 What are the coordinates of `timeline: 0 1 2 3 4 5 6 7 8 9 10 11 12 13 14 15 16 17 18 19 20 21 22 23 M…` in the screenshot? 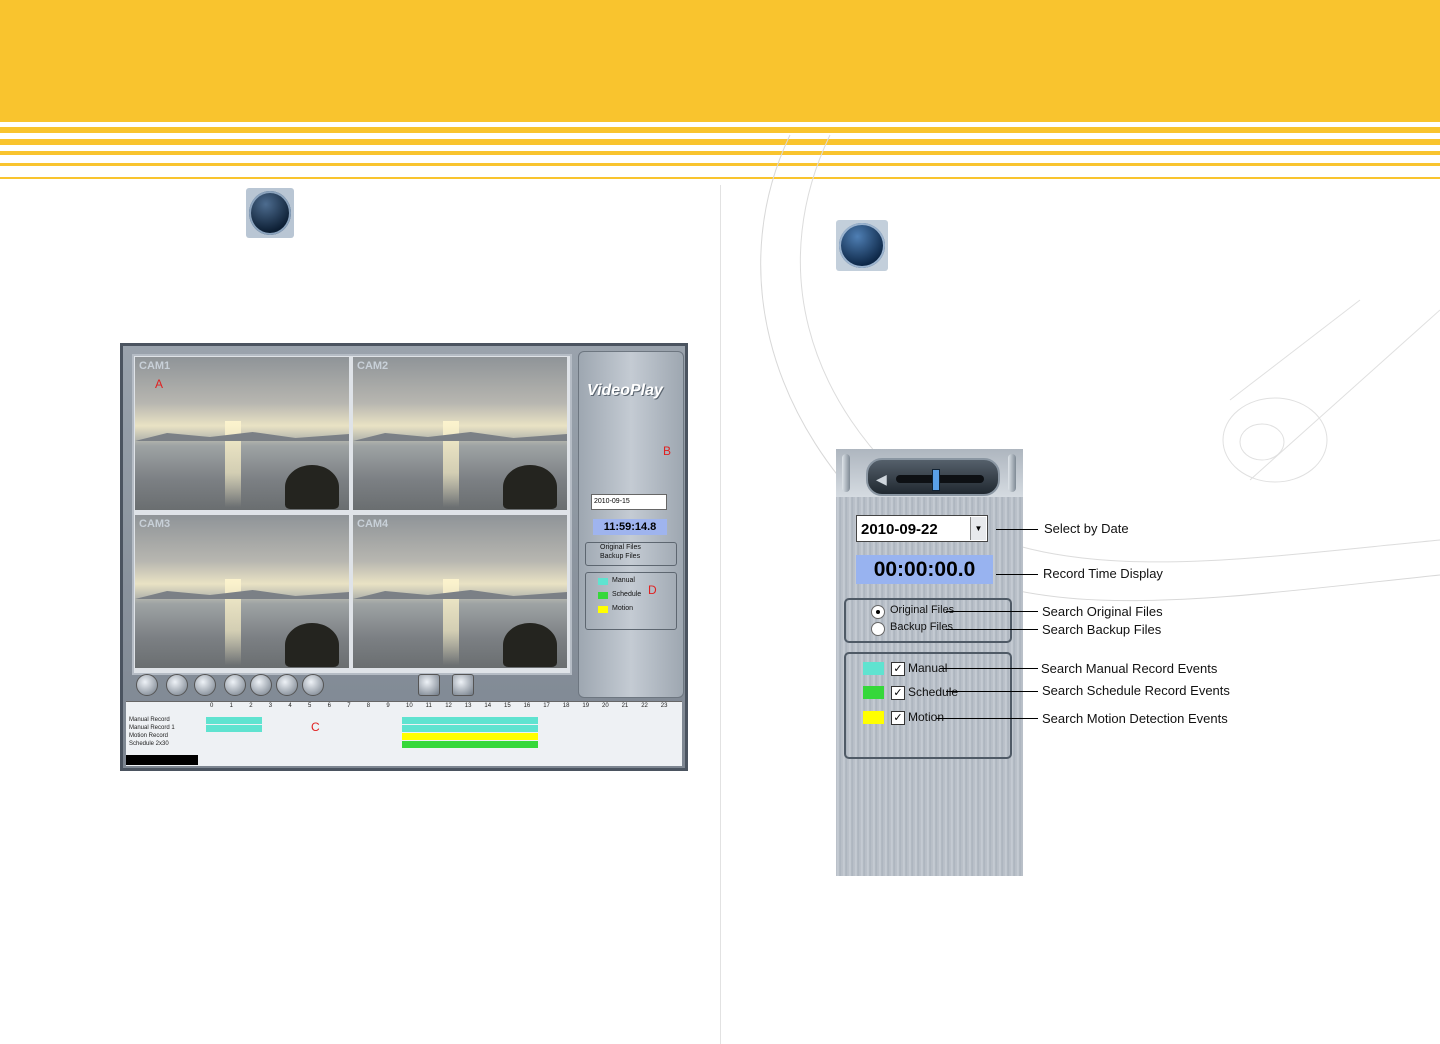 It's located at (404, 733).